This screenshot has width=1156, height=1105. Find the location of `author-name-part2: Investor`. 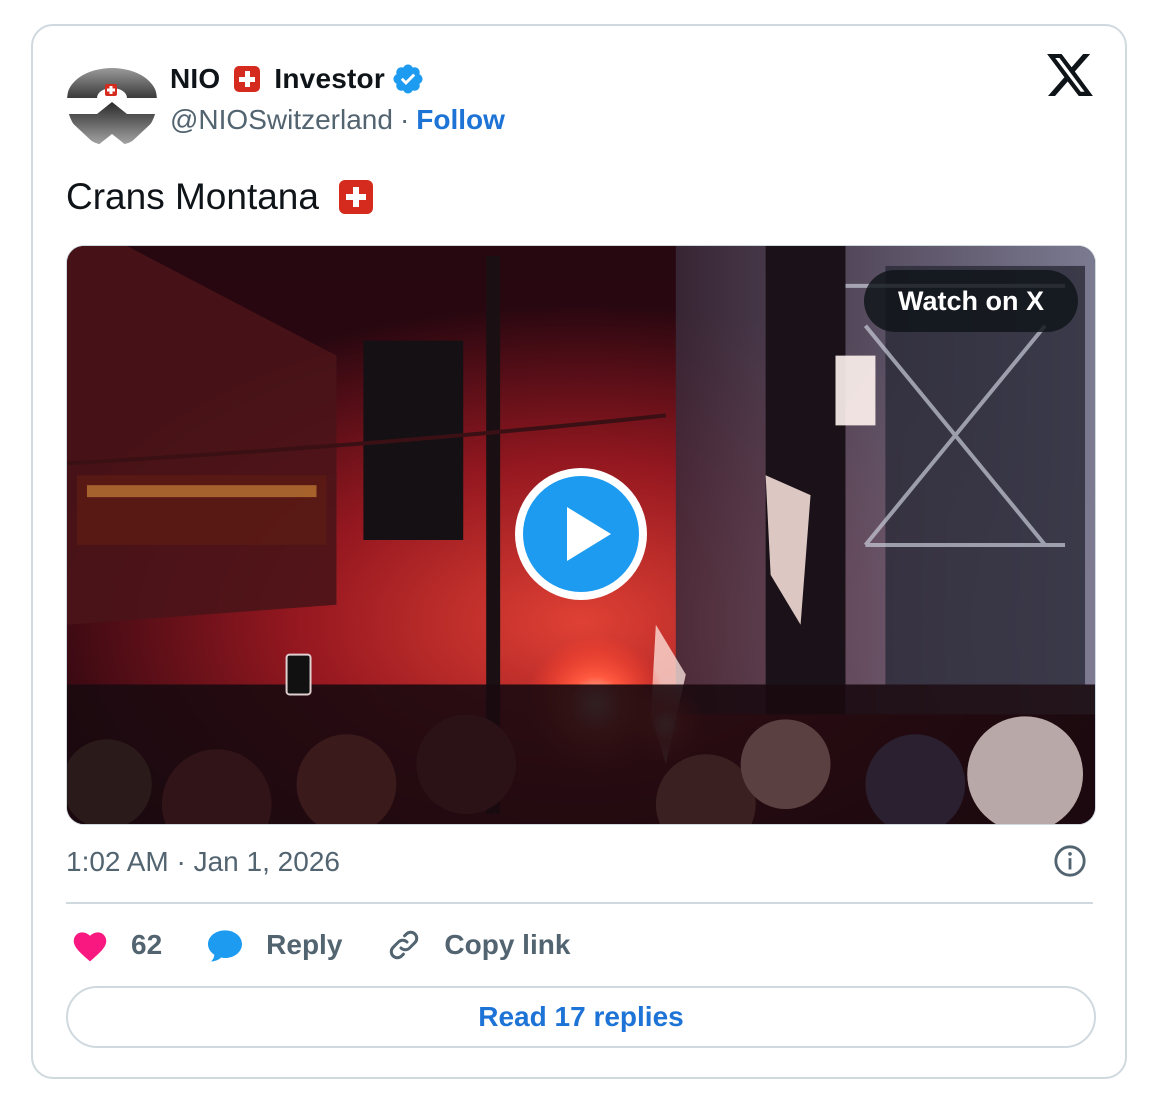

author-name-part2: Investor is located at coordinates (329, 78).